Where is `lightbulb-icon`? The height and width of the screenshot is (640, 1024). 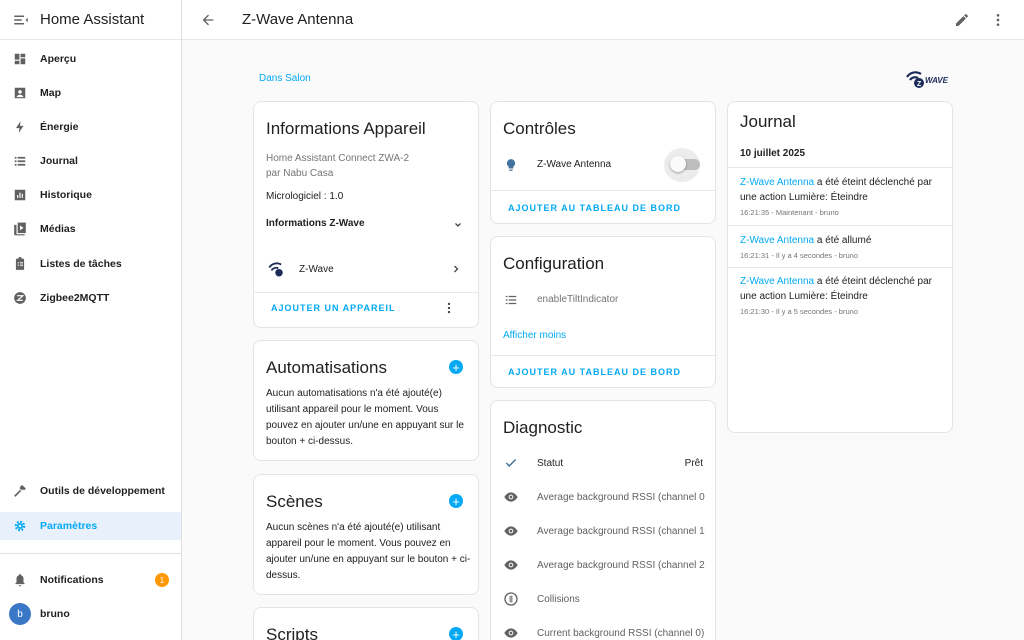
lightbulb-icon is located at coordinates (511, 165).